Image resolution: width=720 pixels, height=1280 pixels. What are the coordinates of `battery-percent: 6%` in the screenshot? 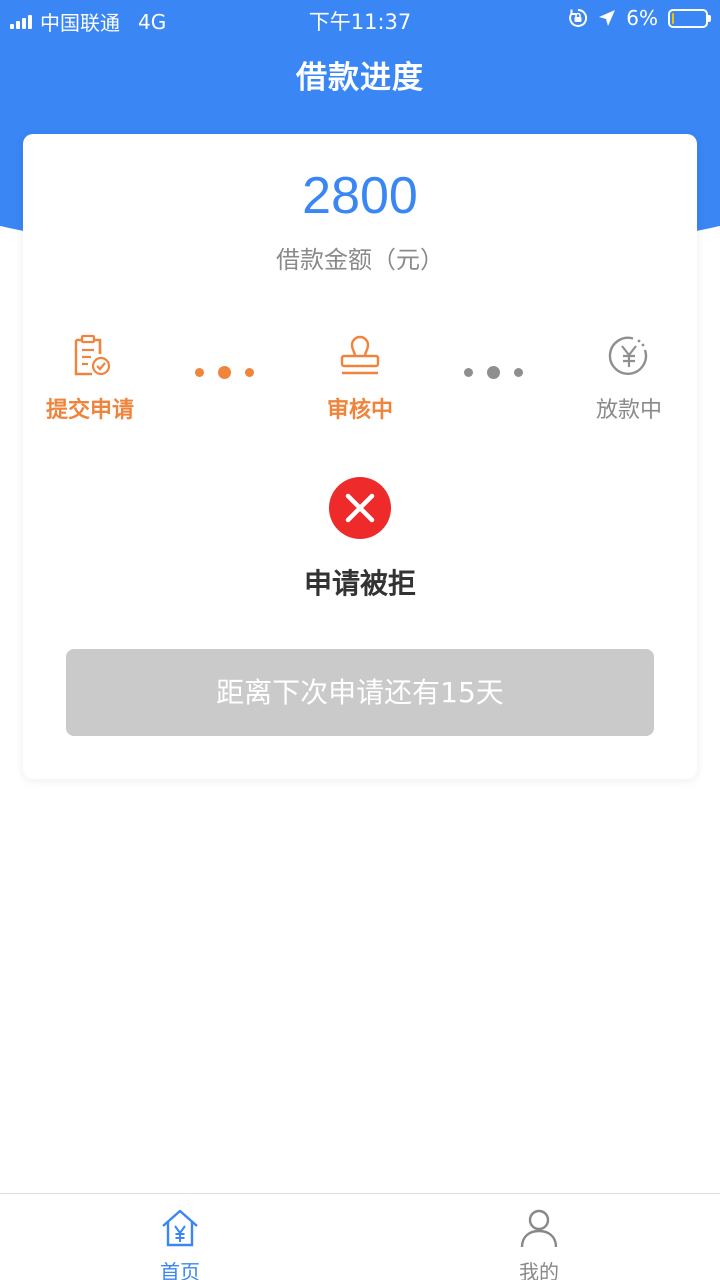 It's located at (642, 18).